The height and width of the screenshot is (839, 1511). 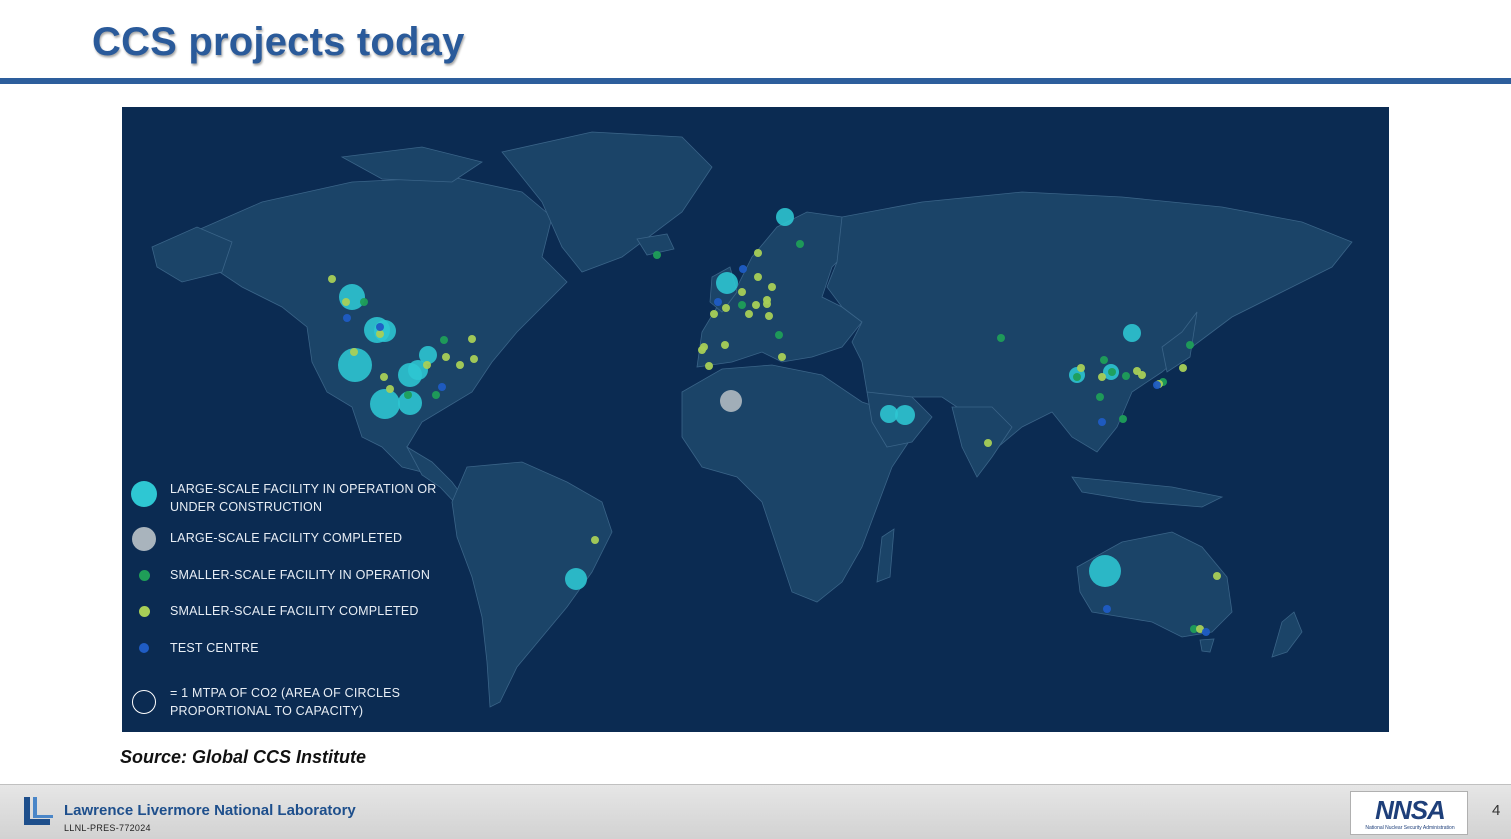 What do you see at coordinates (144, 494) in the screenshot?
I see `legend-swatch-large-operation` at bounding box center [144, 494].